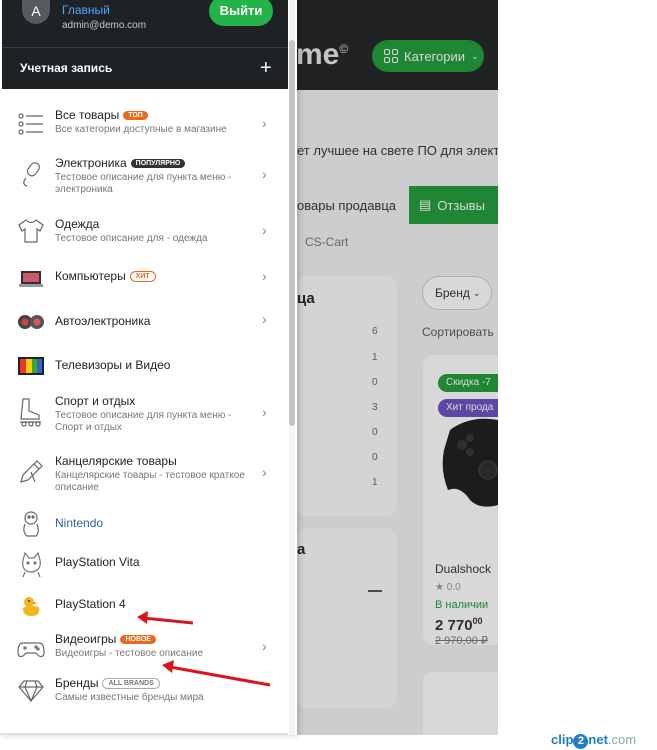 The image size is (657, 750). What do you see at coordinates (144, 231) in the screenshot?
I see `menu-item-clothing: Одежда Тестовое описание для - одежда ›` at bounding box center [144, 231].